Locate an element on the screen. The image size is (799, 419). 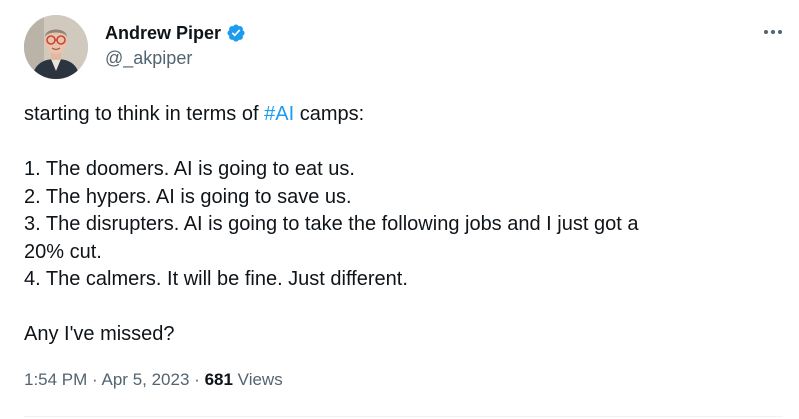
tweet-meta: 1:54 PM · Apr 5, 2023 · 681 Views is located at coordinates (153, 380).